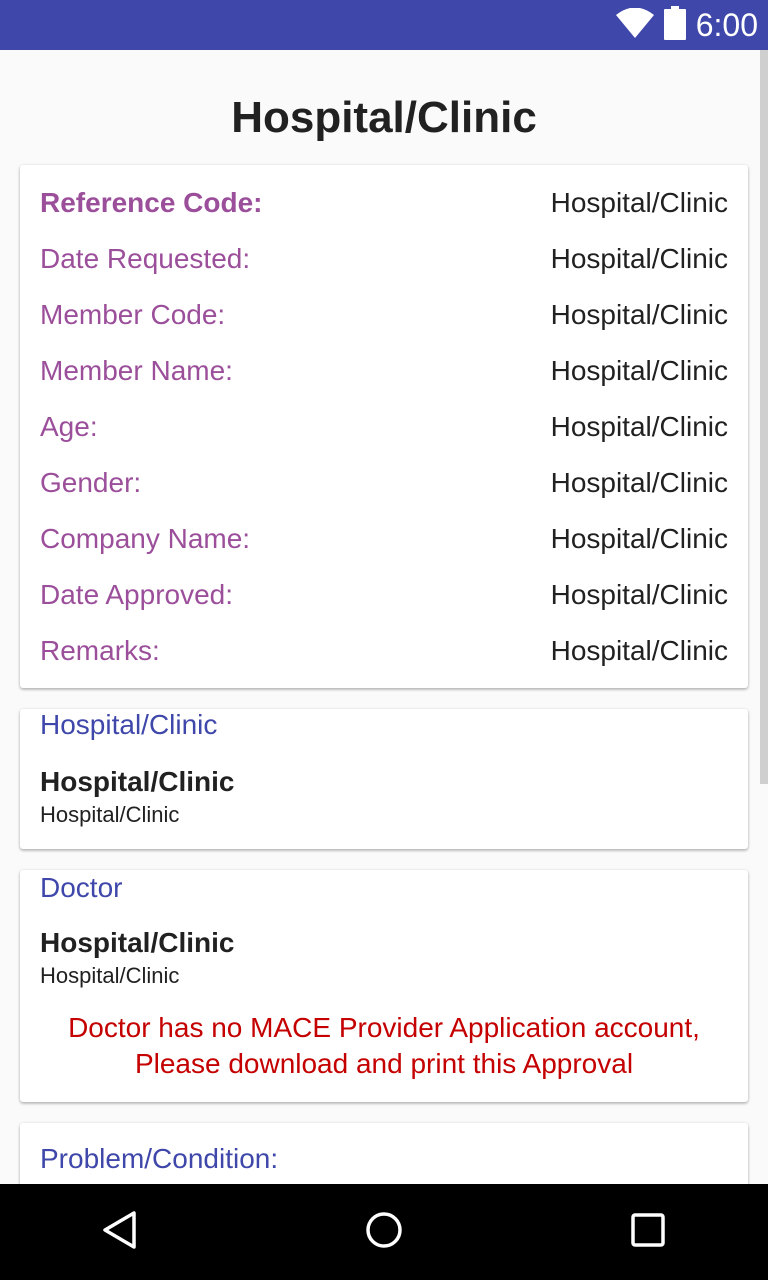 Image resolution: width=768 pixels, height=1280 pixels. Describe the element at coordinates (764, 417) in the screenshot. I see `scrollbar` at that location.